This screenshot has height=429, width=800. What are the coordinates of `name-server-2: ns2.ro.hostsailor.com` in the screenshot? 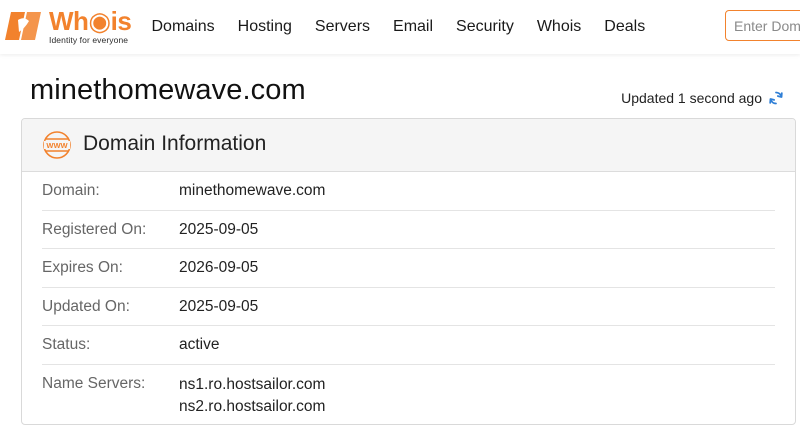 It's located at (252, 406).